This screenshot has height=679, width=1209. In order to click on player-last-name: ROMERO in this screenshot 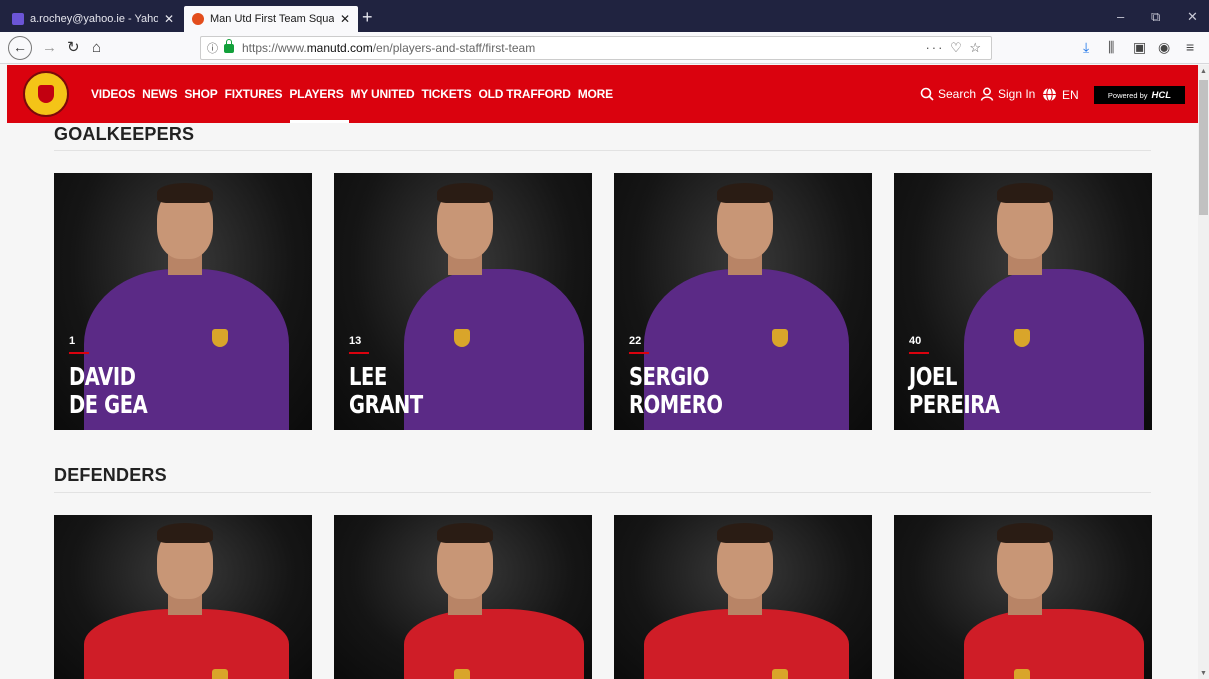, I will do `click(676, 404)`.